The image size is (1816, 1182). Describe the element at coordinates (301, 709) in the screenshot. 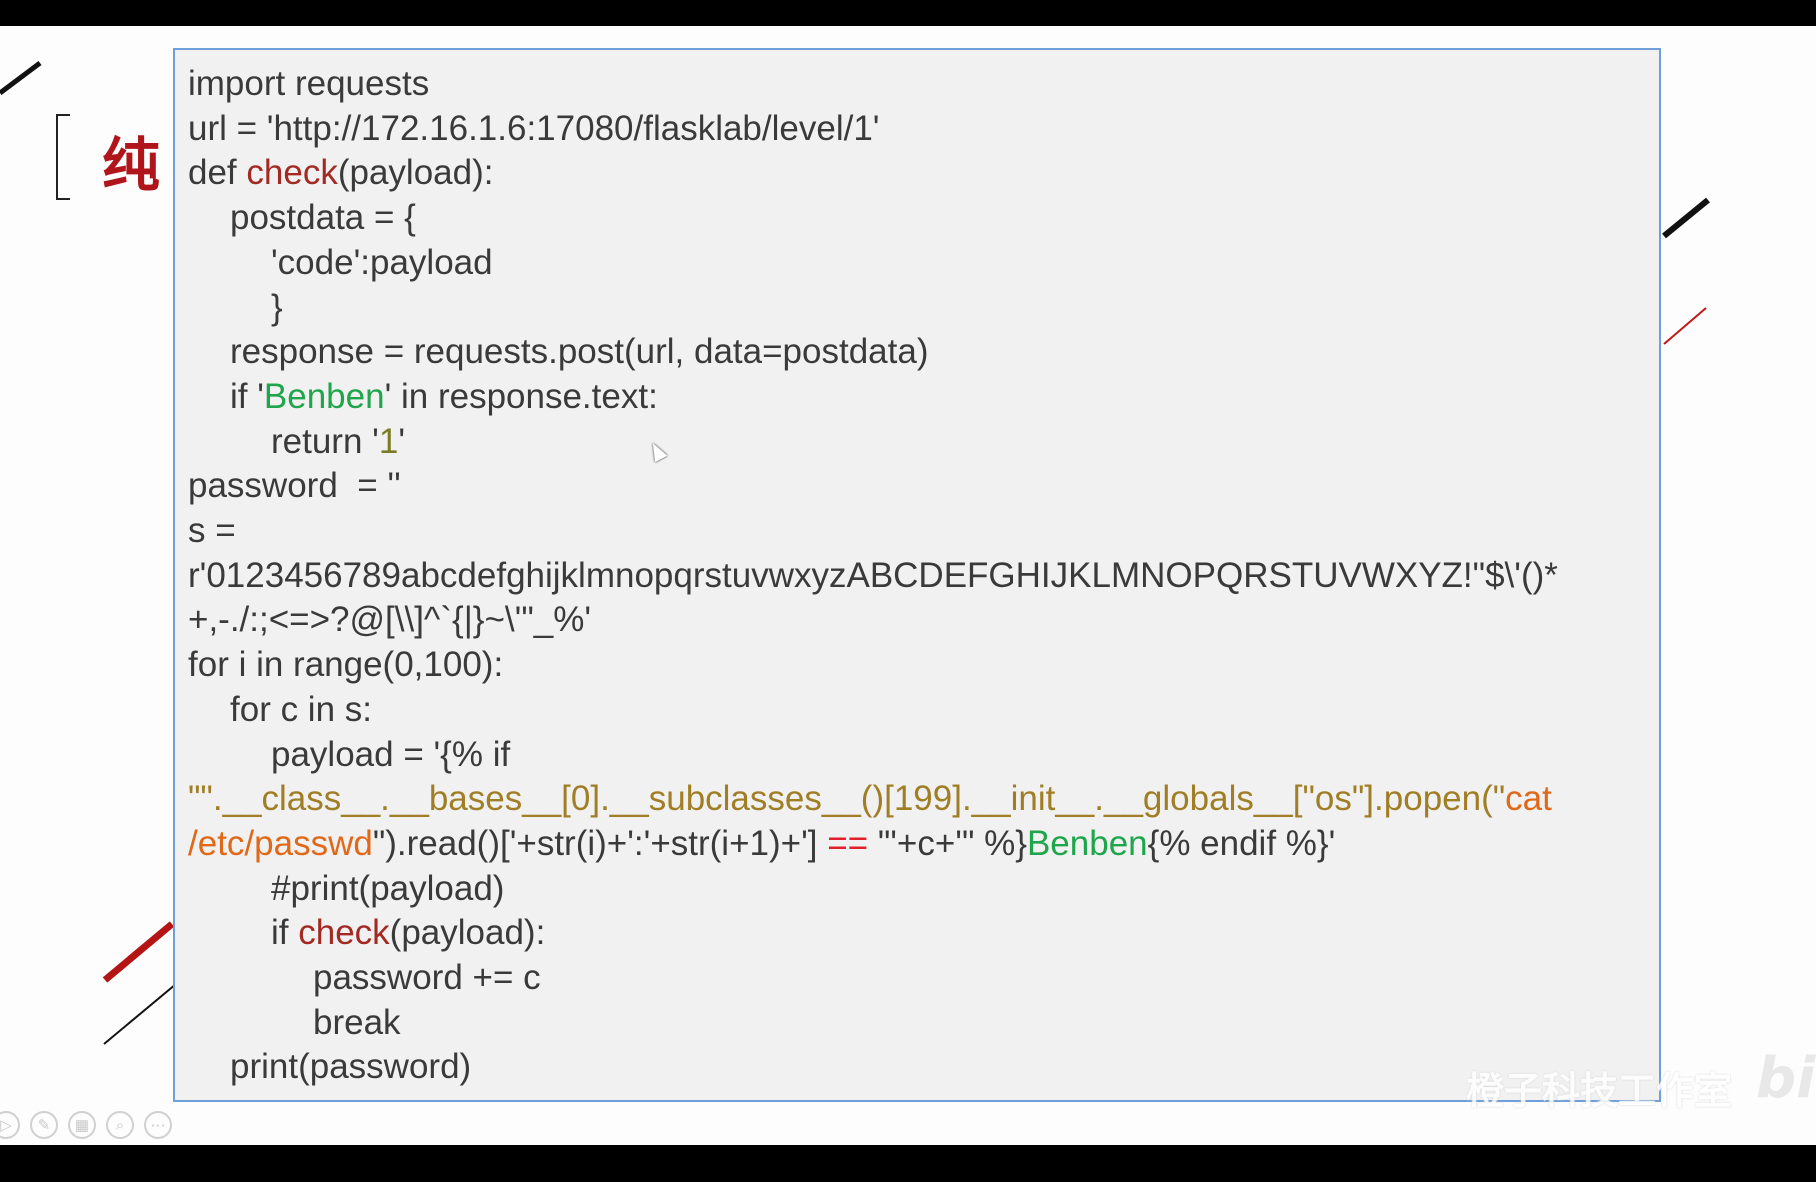

I see `code-token: for c in s:` at that location.